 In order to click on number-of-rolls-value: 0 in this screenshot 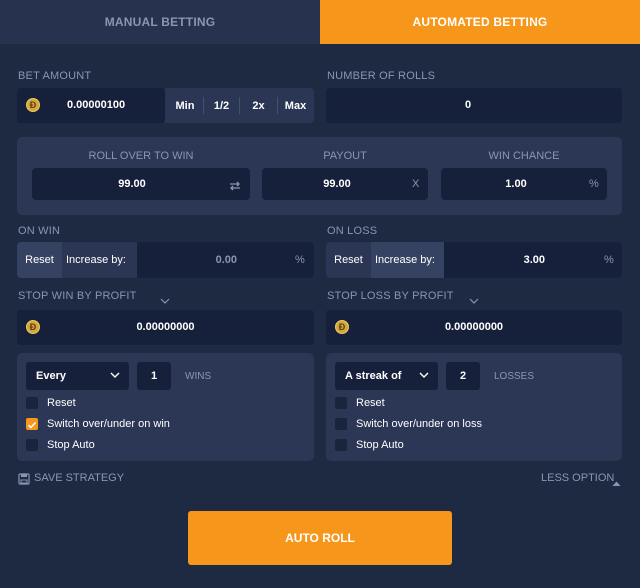, I will do `click(468, 105)`.